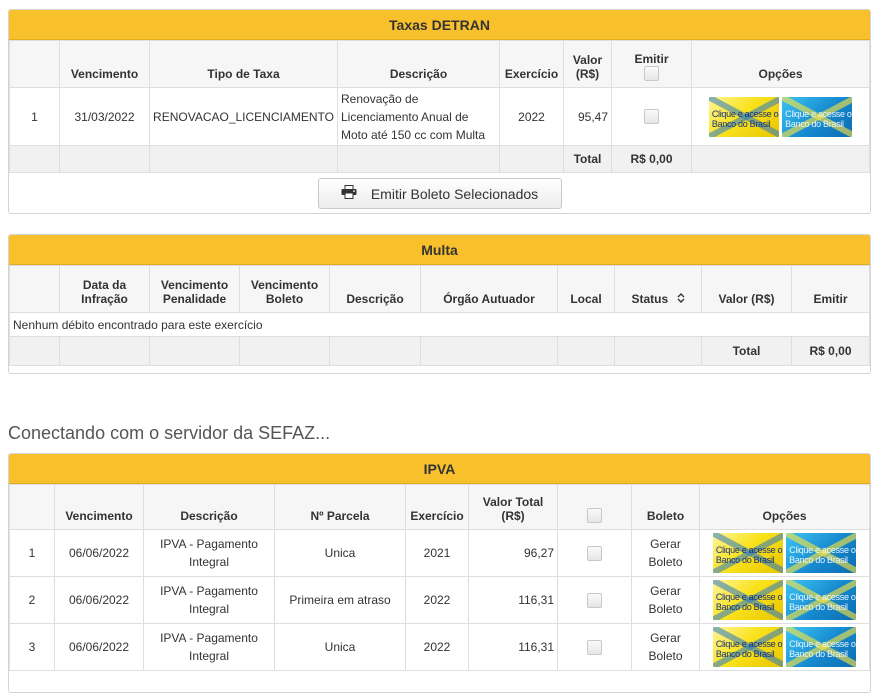 The image size is (876, 693). What do you see at coordinates (651, 159) in the screenshot?
I see `taxas-total-value: R$ 0,00` at bounding box center [651, 159].